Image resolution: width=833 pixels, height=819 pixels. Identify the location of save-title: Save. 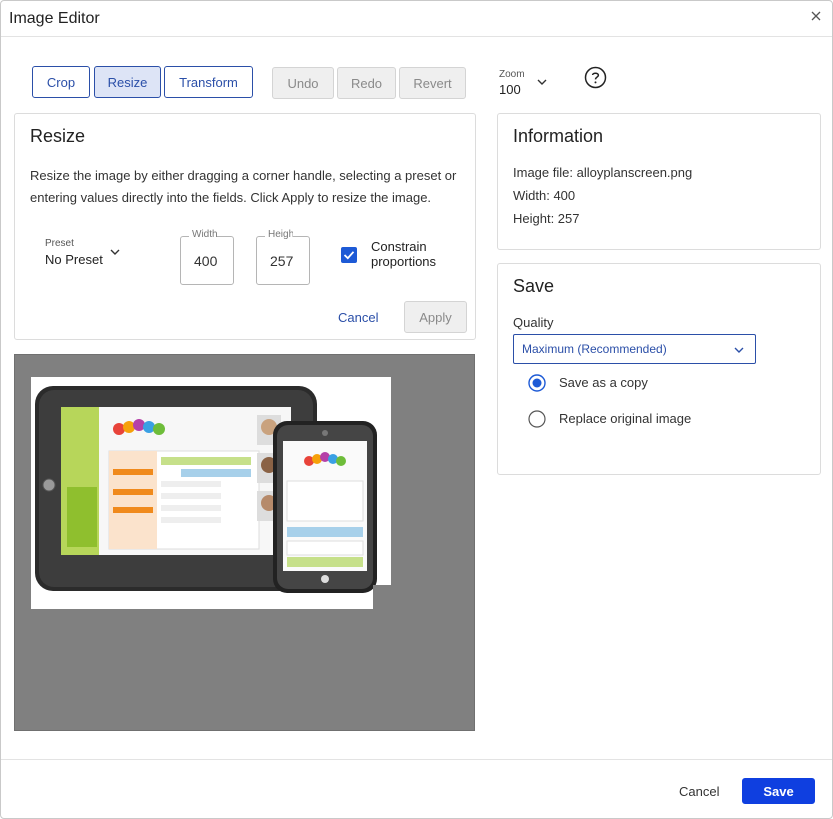
(534, 286).